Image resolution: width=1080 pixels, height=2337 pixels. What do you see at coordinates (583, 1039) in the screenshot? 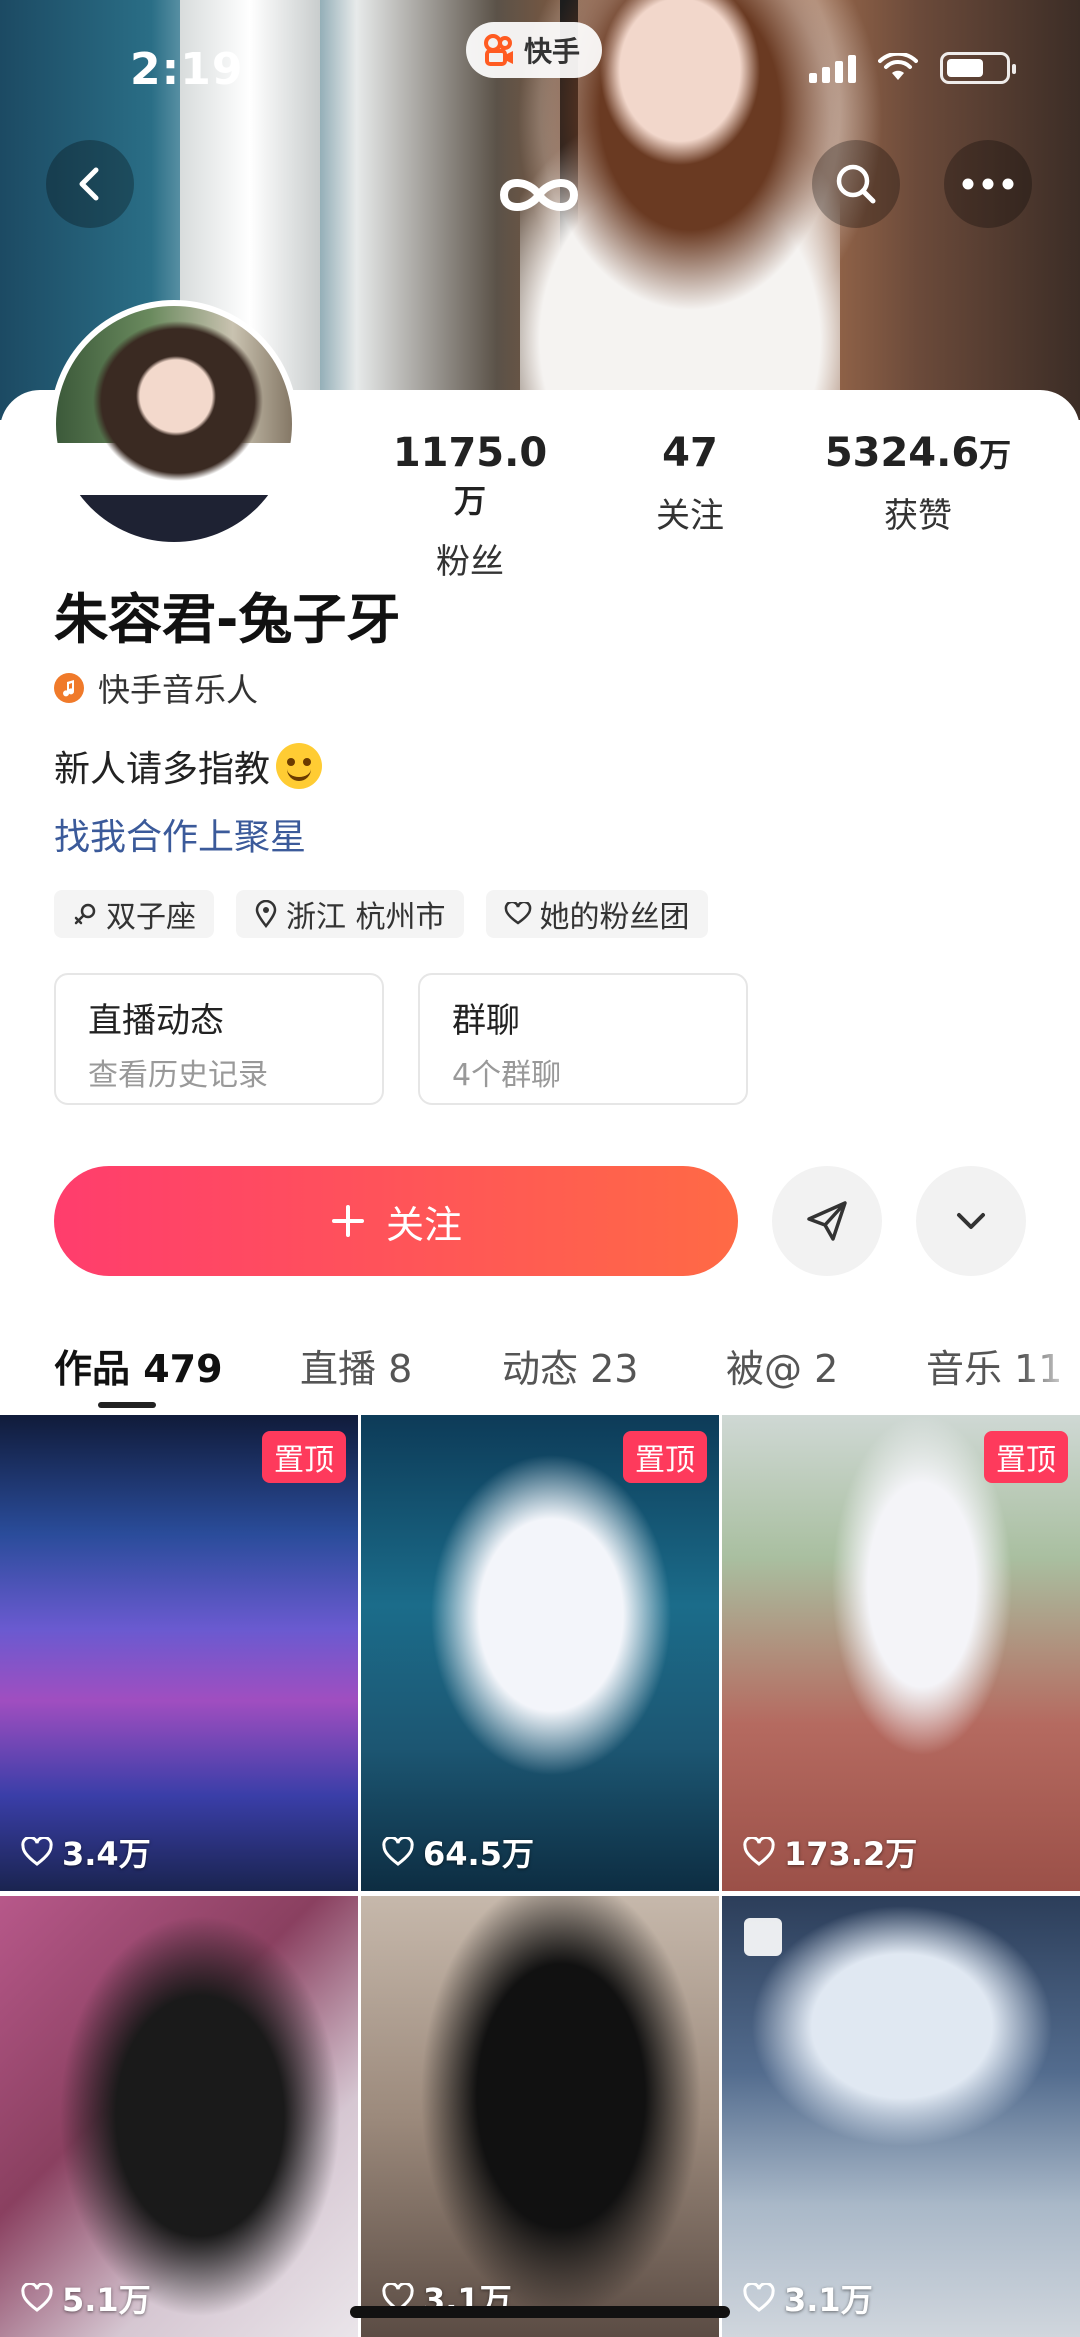
I see `group-chat-box: 群聊 4个群聊` at bounding box center [583, 1039].